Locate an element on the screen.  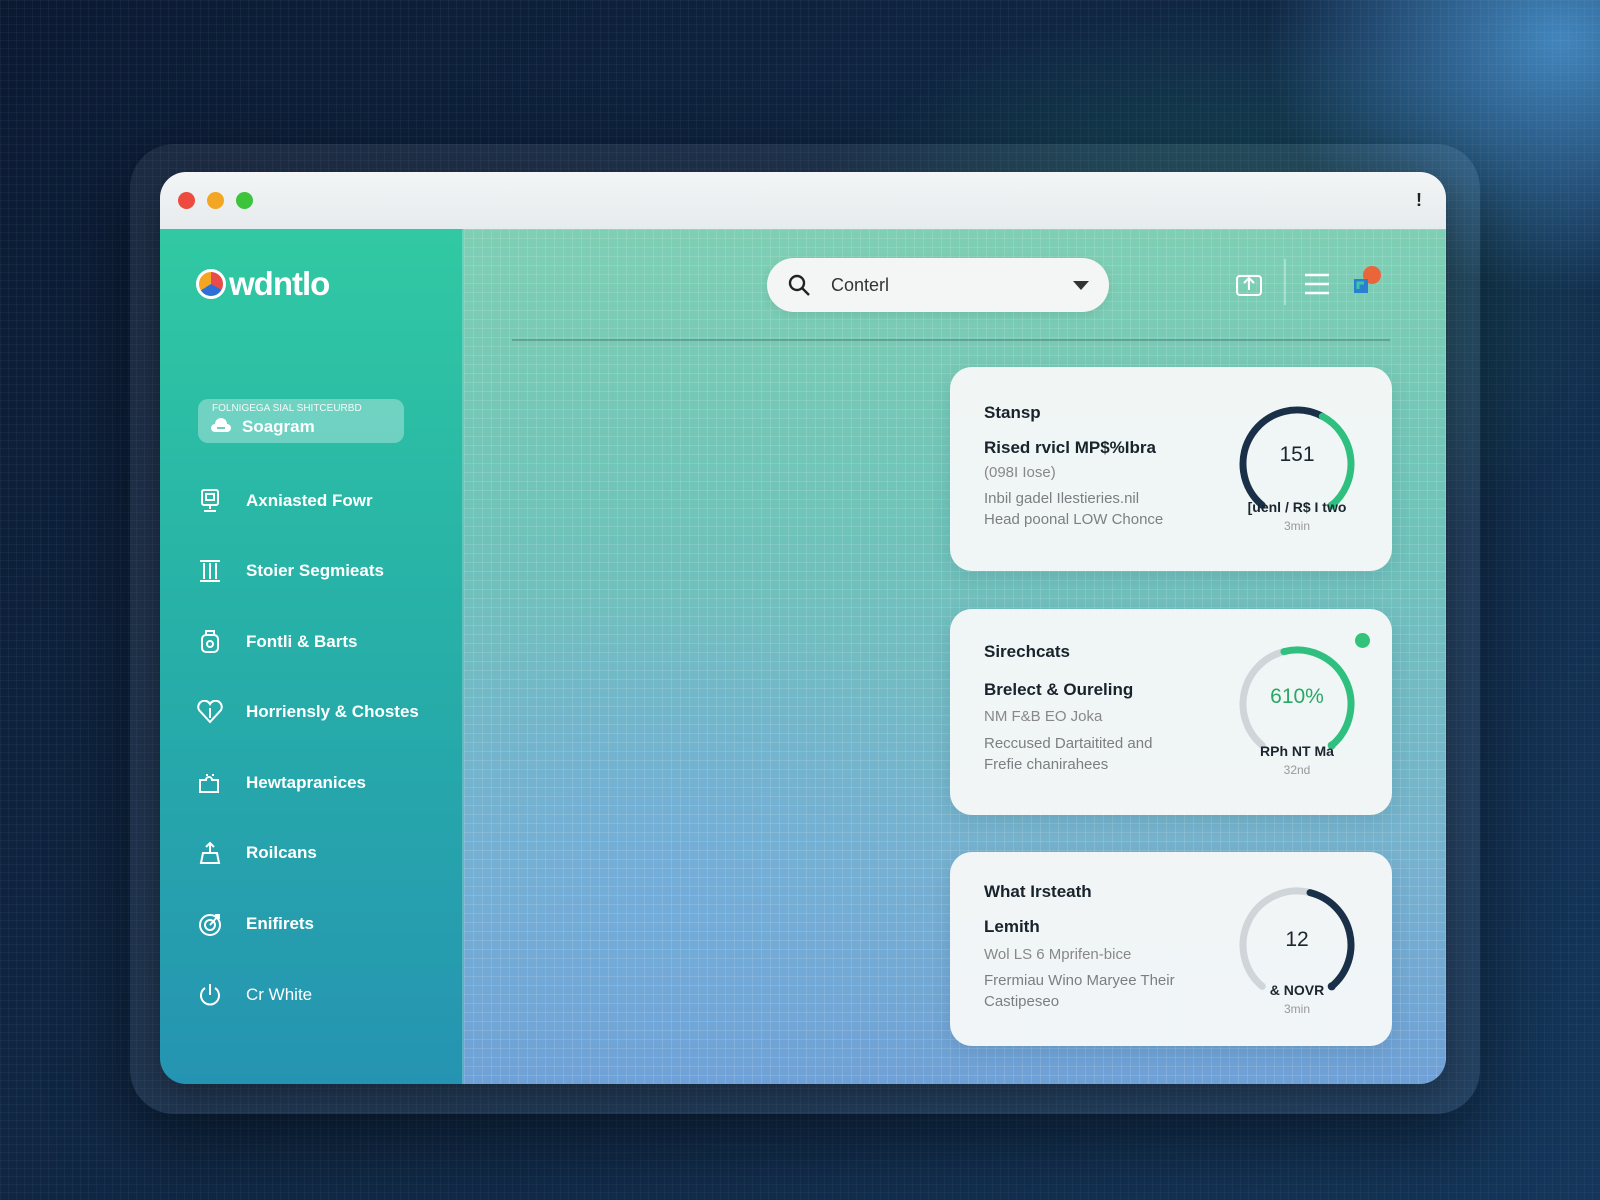
sidebar-item-label: Enifirets is located at coordinates (280, 923).